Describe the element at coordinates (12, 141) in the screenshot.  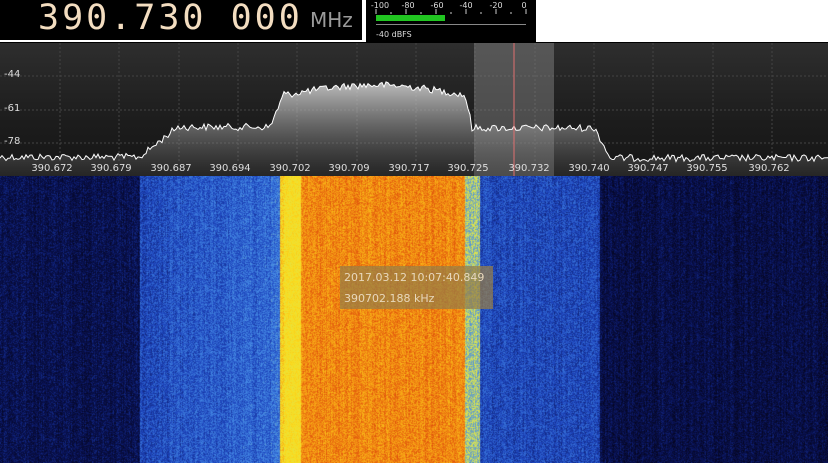
I see `db-label: -78` at that location.